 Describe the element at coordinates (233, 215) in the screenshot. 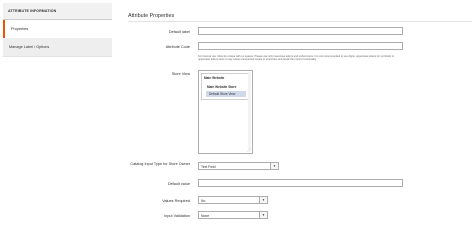

I see `input-validation-select: None ▾` at that location.